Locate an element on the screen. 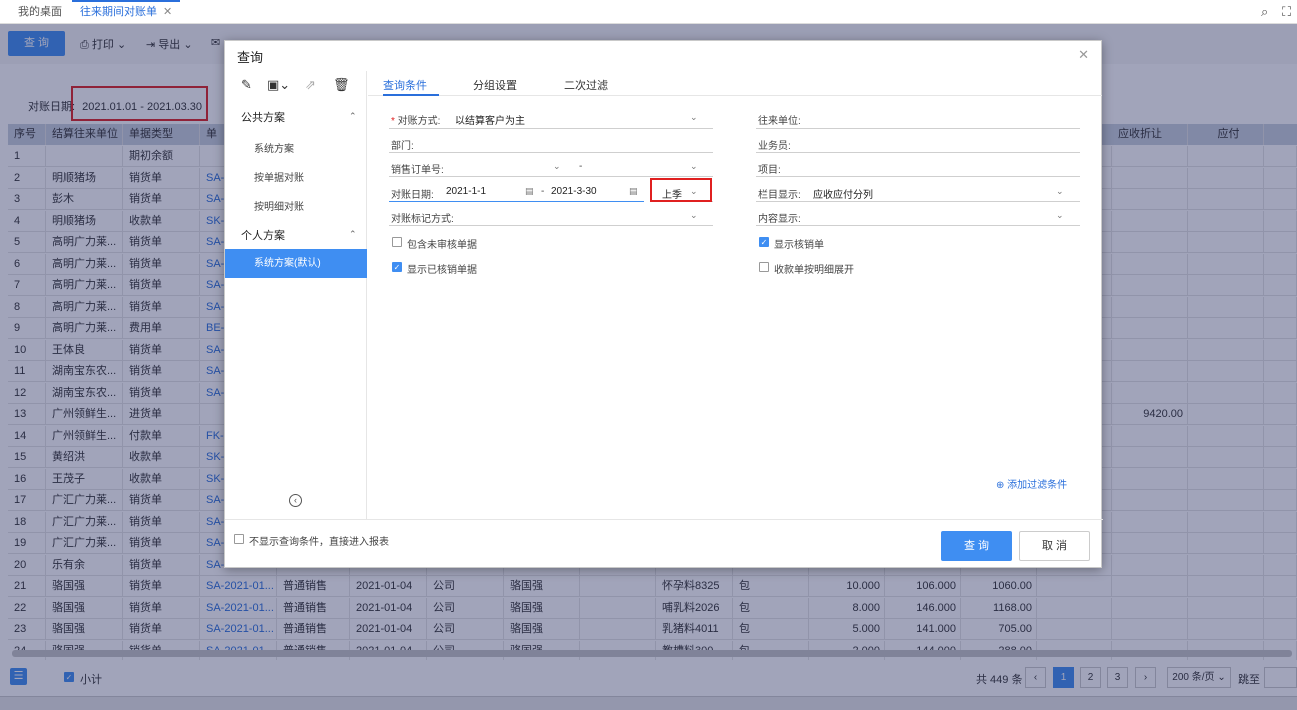  order-input is located at coordinates (551, 176).